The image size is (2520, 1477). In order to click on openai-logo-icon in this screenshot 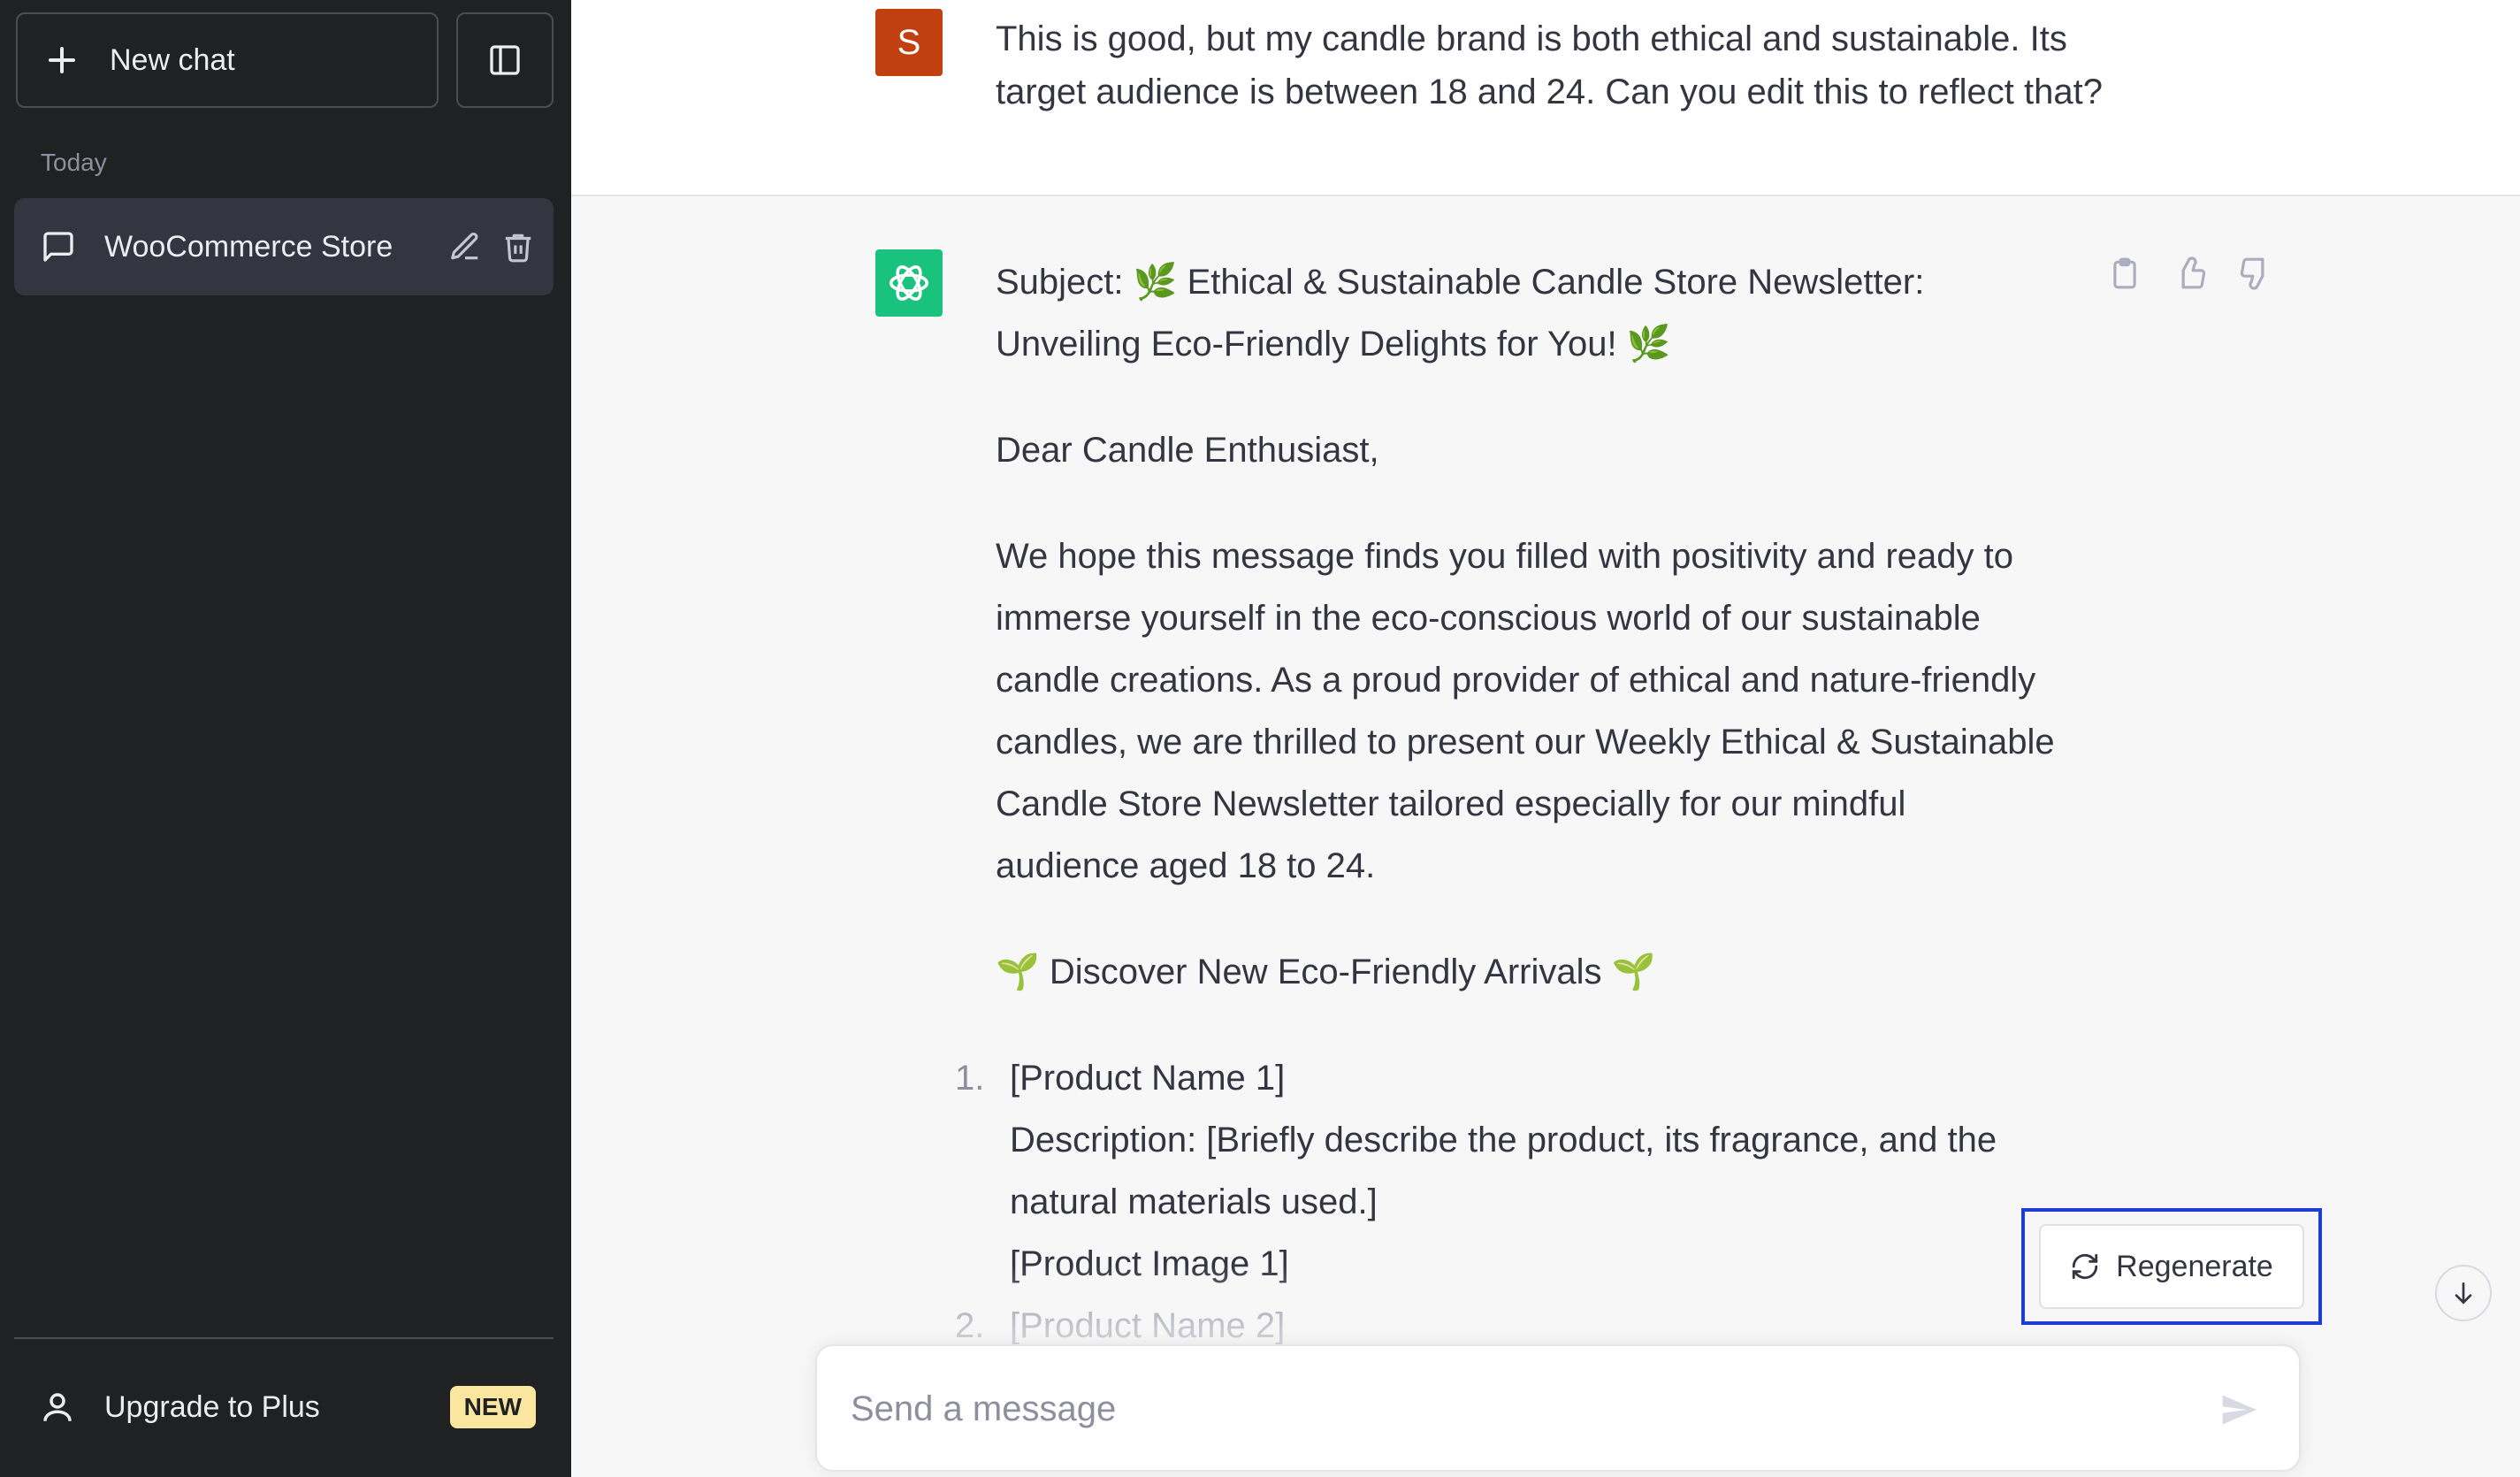, I will do `click(909, 283)`.